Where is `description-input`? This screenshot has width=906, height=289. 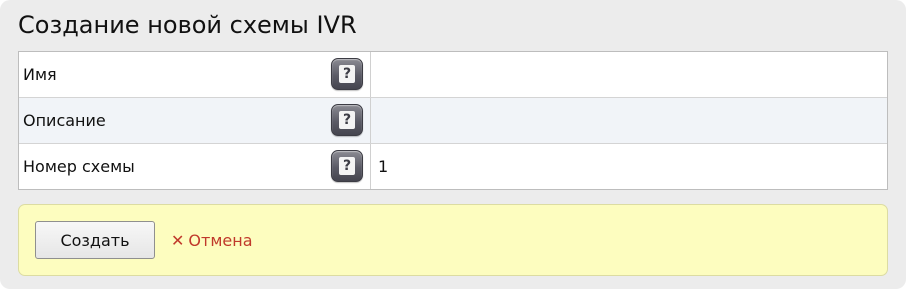
description-input is located at coordinates (629, 120).